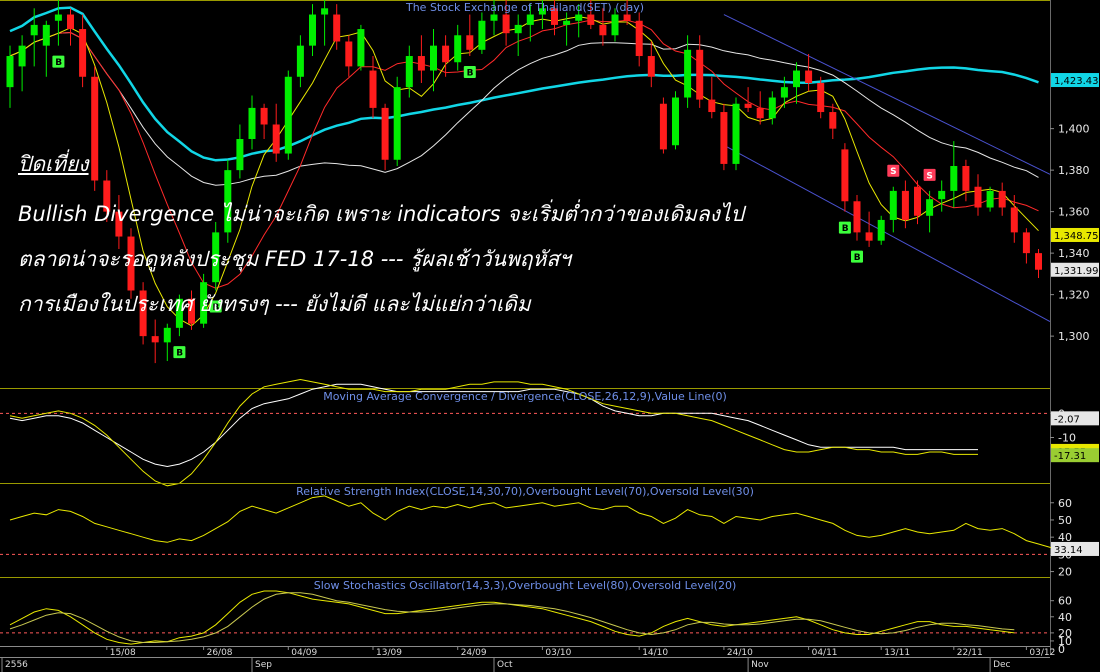 The width and height of the screenshot is (1100, 672). What do you see at coordinates (1067, 419) in the screenshot?
I see `value-tag: -2.07` at bounding box center [1067, 419].